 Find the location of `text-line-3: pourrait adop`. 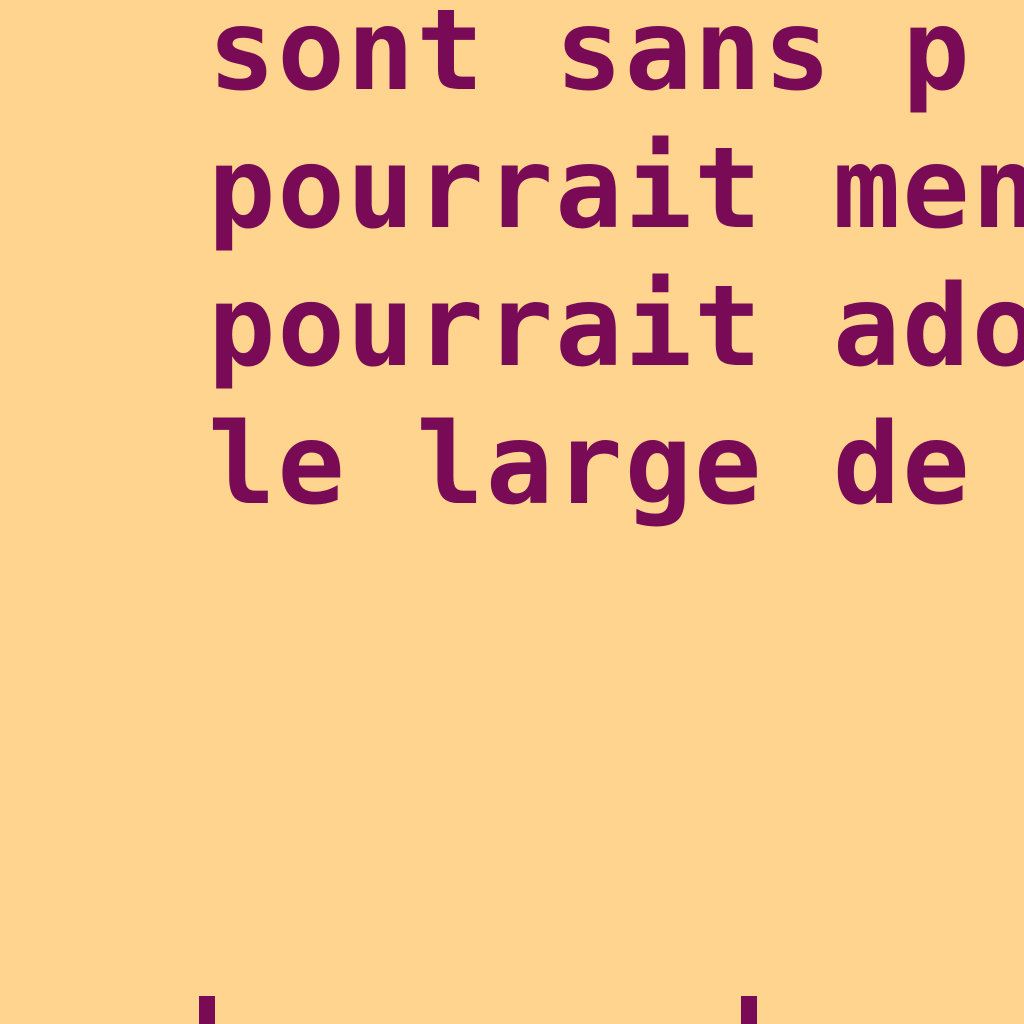

text-line-3: pourrait adop is located at coordinates (616, 327).